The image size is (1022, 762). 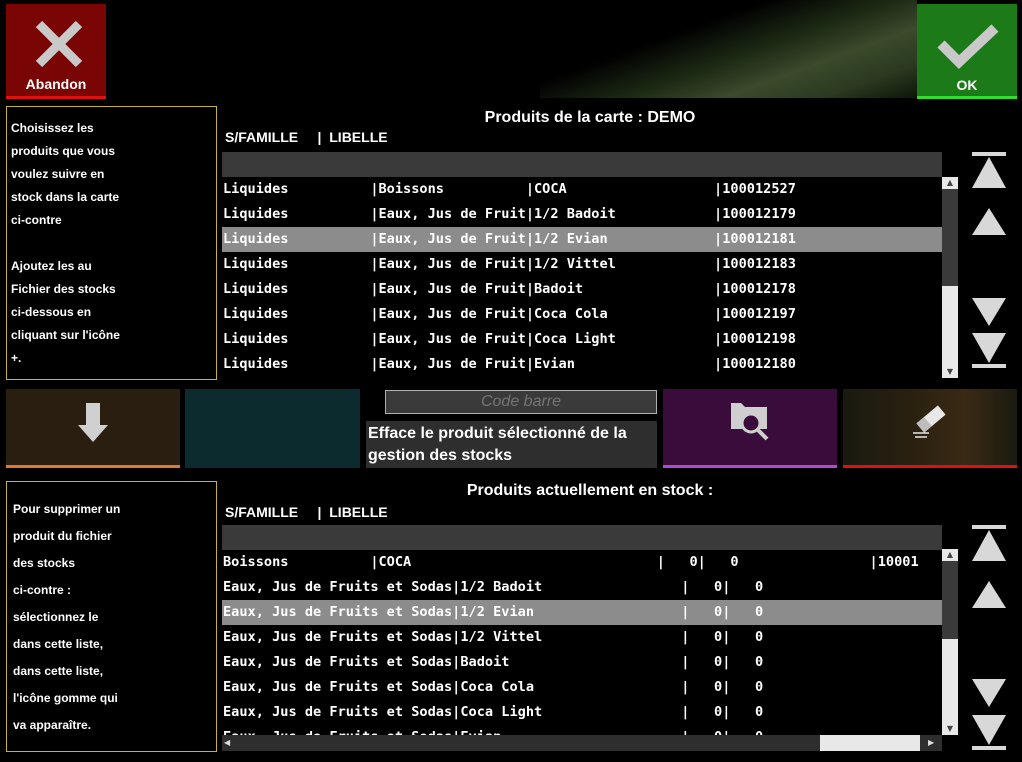 What do you see at coordinates (950, 555) in the screenshot?
I see `stock-scroll-up-icon: ▲` at bounding box center [950, 555].